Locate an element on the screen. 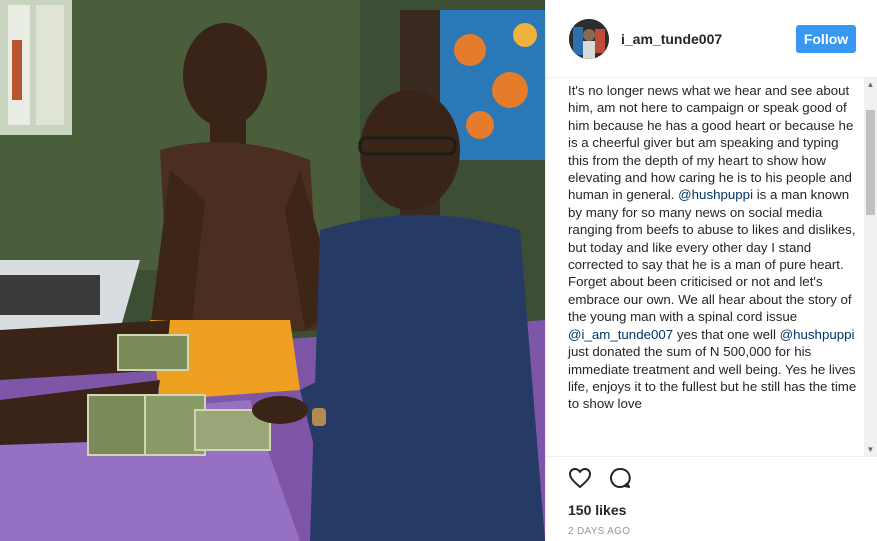 This screenshot has width=877, height=541. avatar is located at coordinates (589, 39).